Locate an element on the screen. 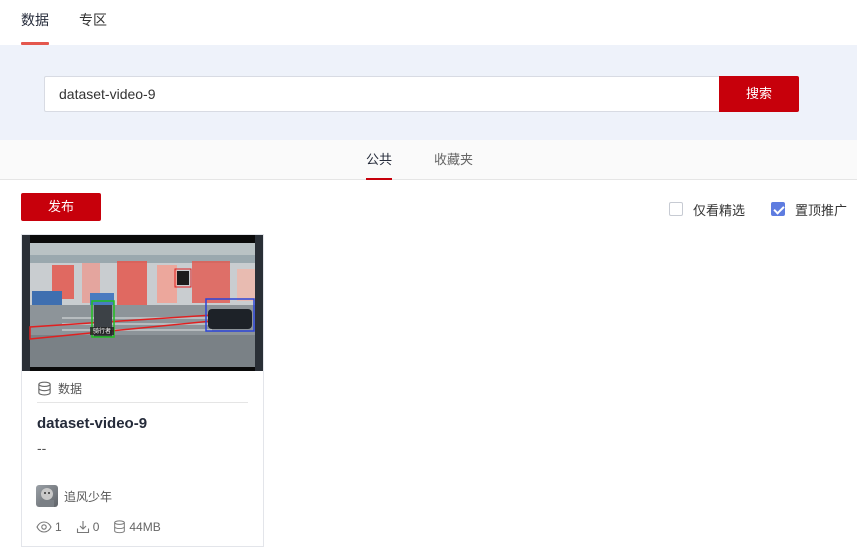 The width and height of the screenshot is (857, 552). card-author: 追风少年 is located at coordinates (74, 496).